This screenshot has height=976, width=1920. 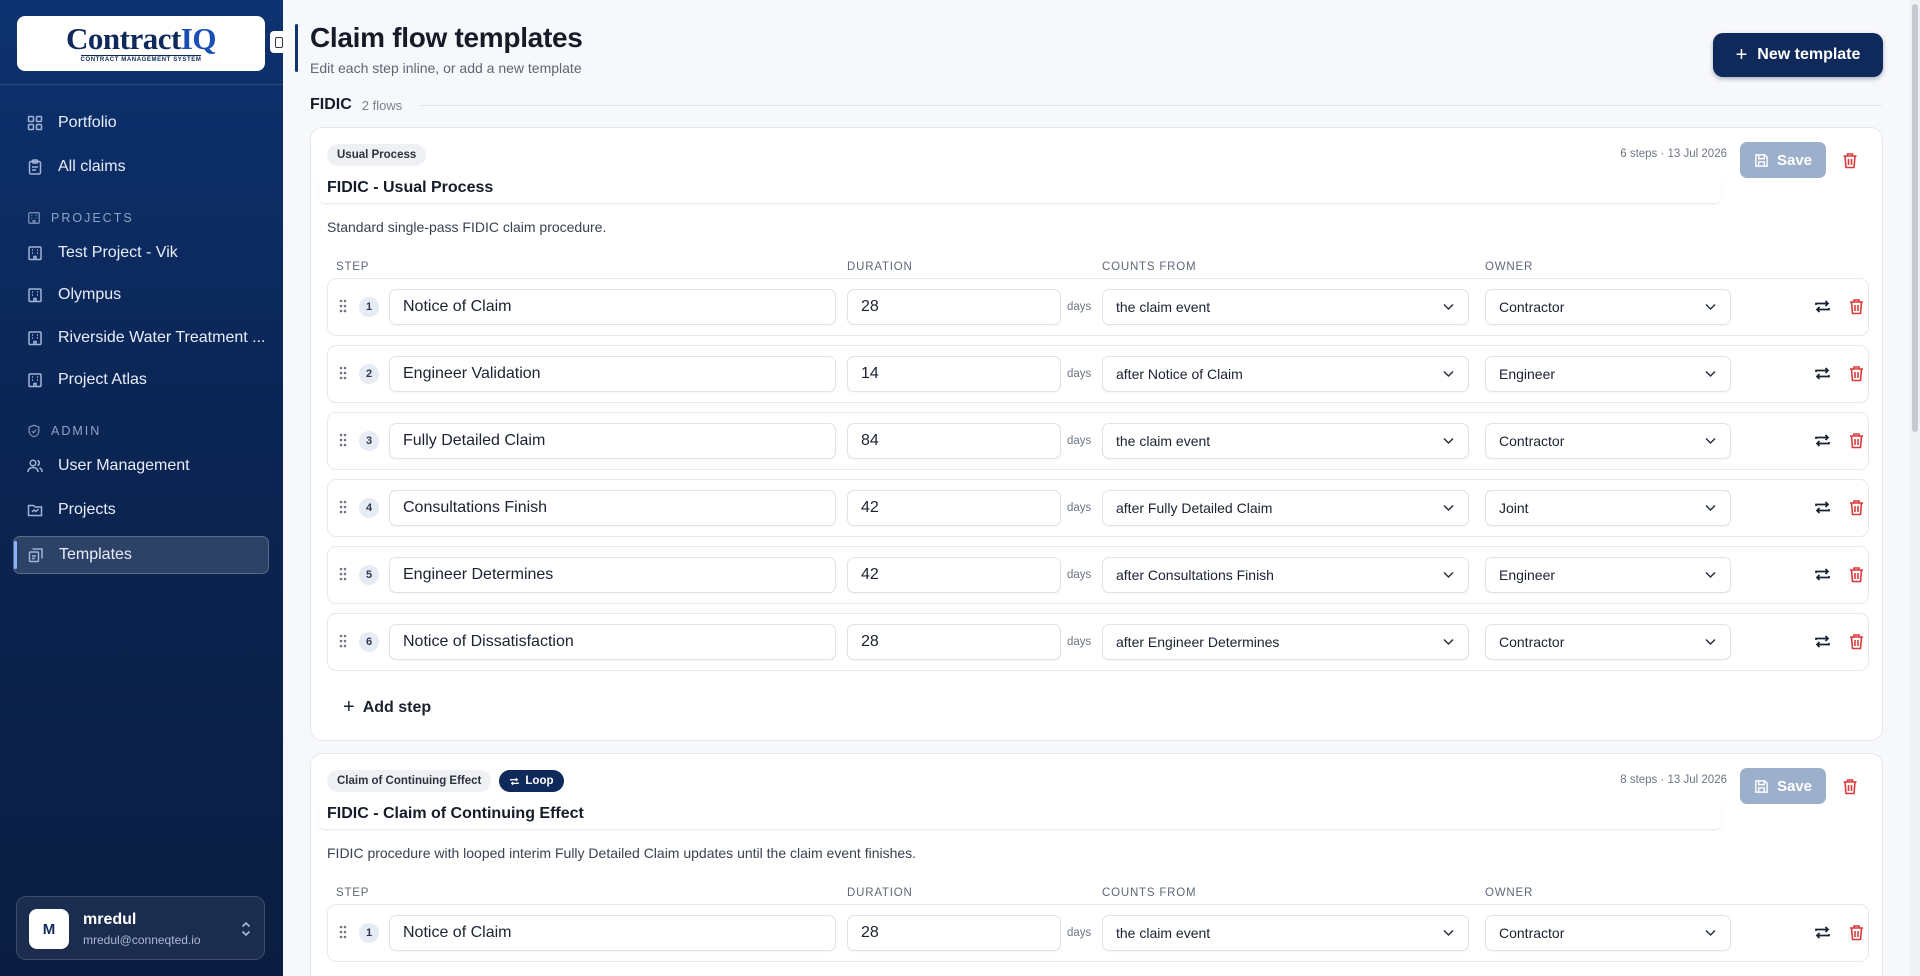 What do you see at coordinates (141, 555) in the screenshot?
I see `sidebar-item-templates: Templates` at bounding box center [141, 555].